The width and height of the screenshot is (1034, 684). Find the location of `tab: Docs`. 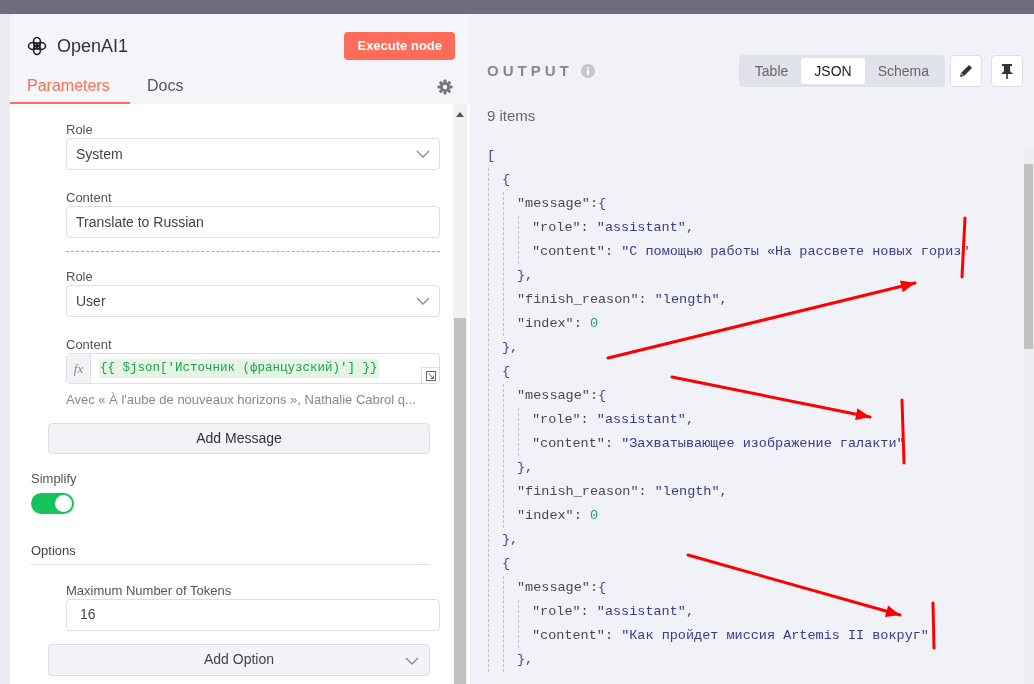

tab: Docs is located at coordinates (165, 87).